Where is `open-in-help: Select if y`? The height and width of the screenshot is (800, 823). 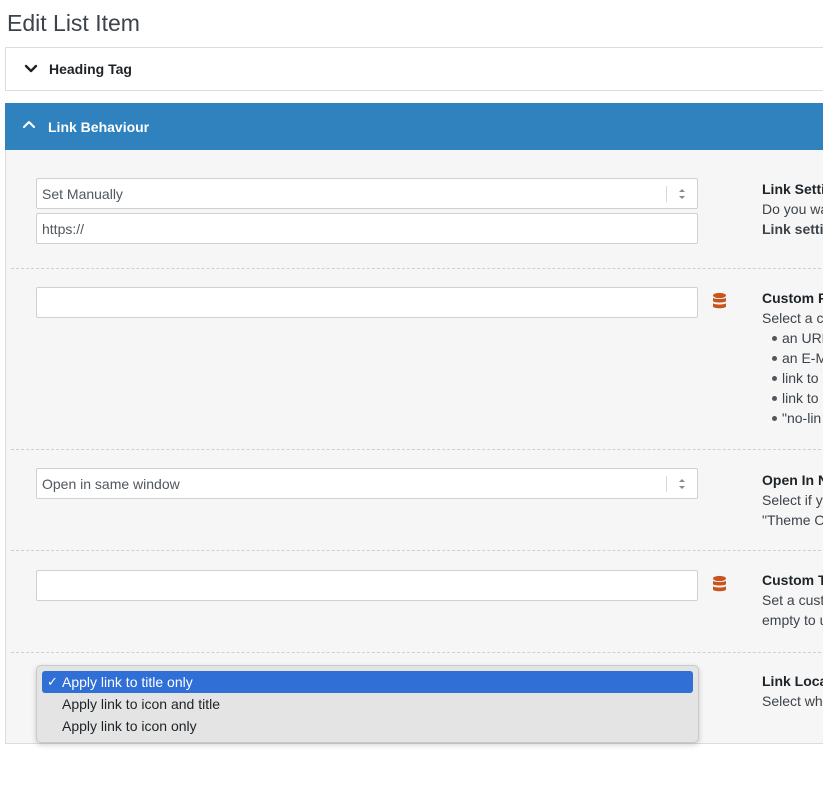
open-in-help: Select if y is located at coordinates (792, 500).